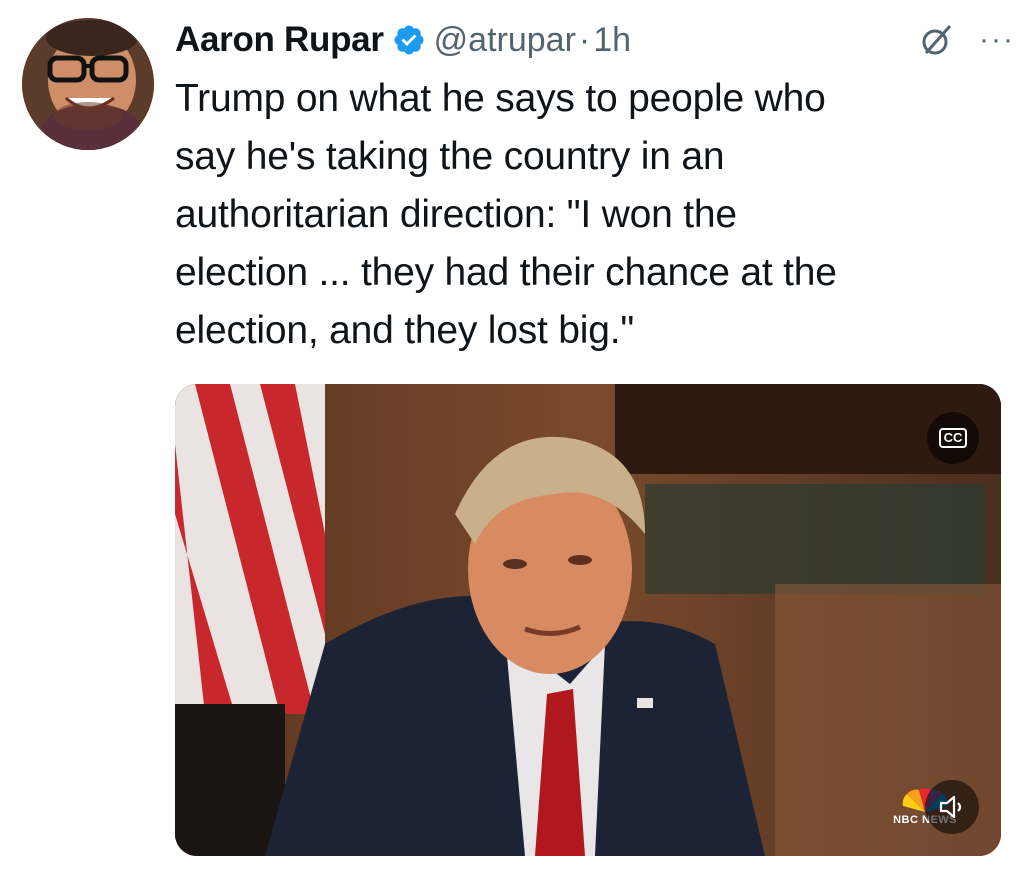  What do you see at coordinates (279, 40) in the screenshot?
I see `author-name: Aaron Rupar` at bounding box center [279, 40].